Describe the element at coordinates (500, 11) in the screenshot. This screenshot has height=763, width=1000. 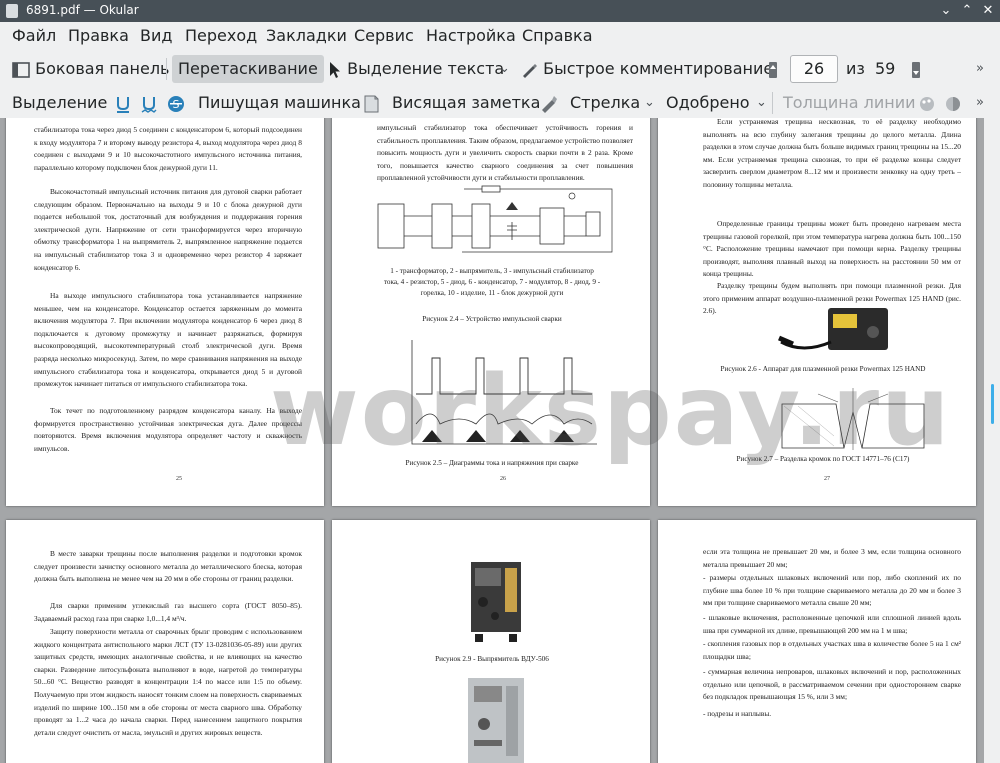
I see `title-bar: 6891.pdf — Okular ⌄ ⌃ ✕` at that location.